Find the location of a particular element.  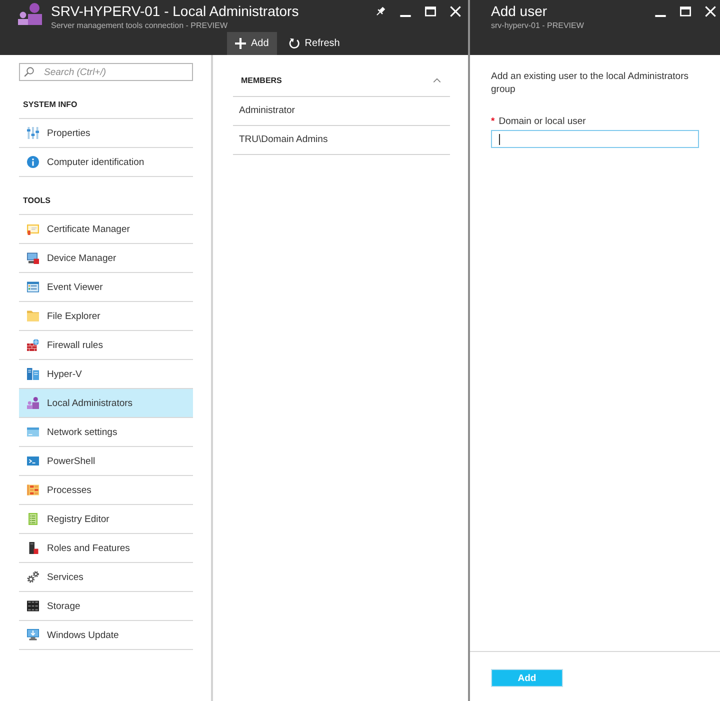

refresh-icon is located at coordinates (294, 43).